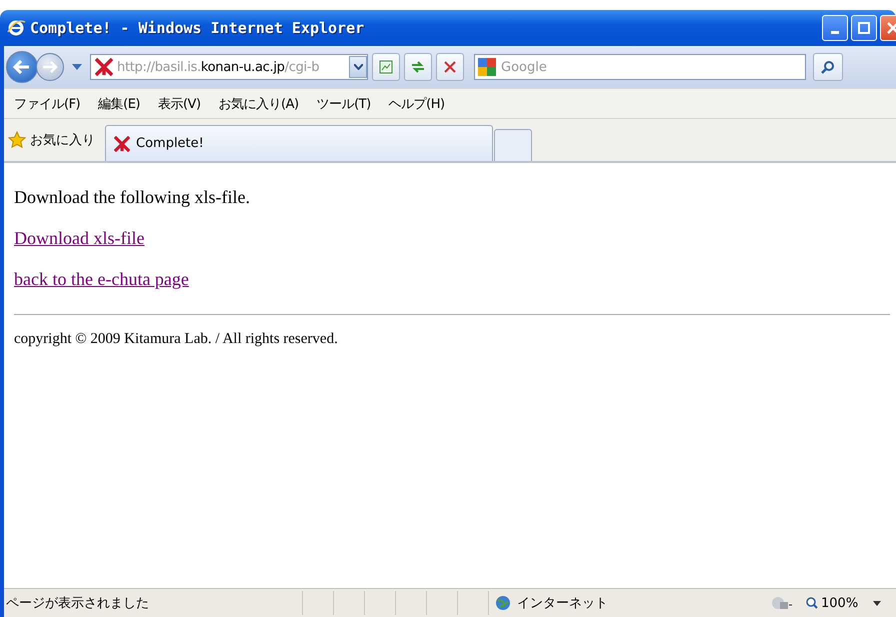  I want to click on address-field: http://basil.is.konan-u.ac.jp/cgi-b, so click(229, 67).